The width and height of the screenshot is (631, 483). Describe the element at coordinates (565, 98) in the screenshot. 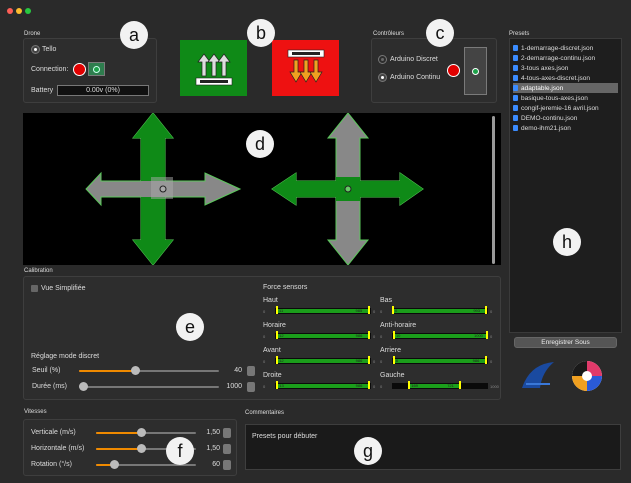

I see `preset-item: basique-tous-axes.json` at that location.